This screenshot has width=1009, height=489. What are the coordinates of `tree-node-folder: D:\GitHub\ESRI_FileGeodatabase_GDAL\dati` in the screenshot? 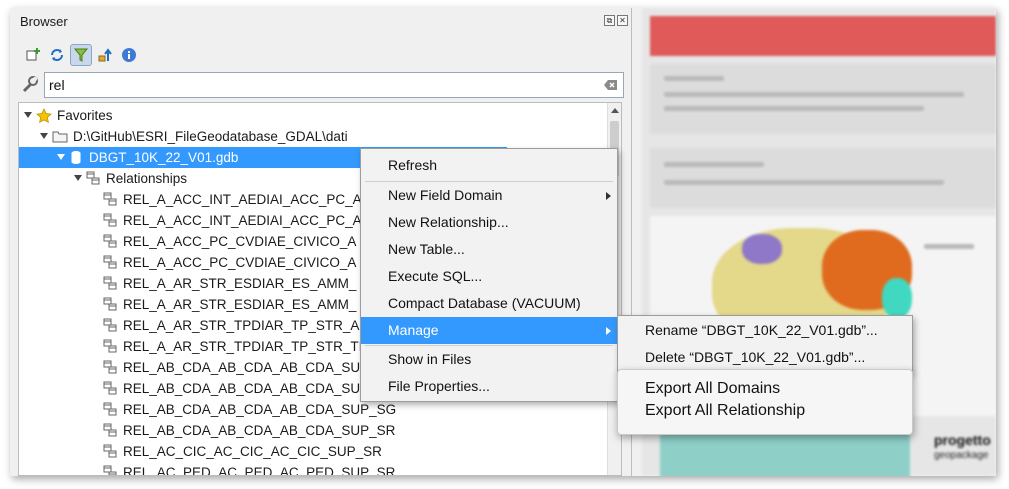 It's located at (314, 136).